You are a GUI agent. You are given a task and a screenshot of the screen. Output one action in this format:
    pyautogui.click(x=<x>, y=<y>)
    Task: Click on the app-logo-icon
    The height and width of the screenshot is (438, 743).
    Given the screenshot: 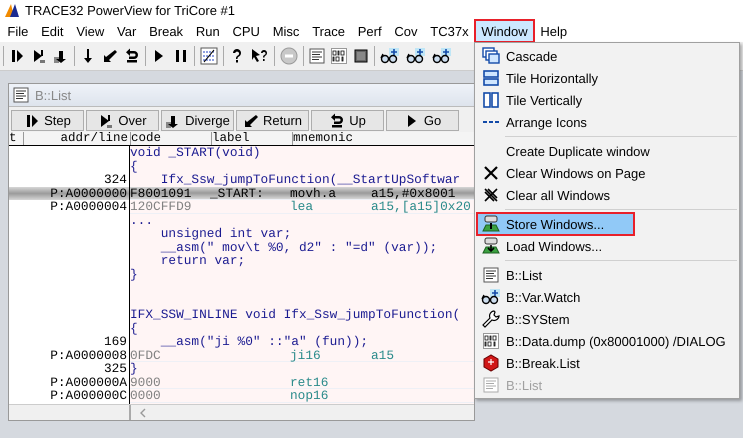 What is the action you would take?
    pyautogui.click(x=12, y=10)
    